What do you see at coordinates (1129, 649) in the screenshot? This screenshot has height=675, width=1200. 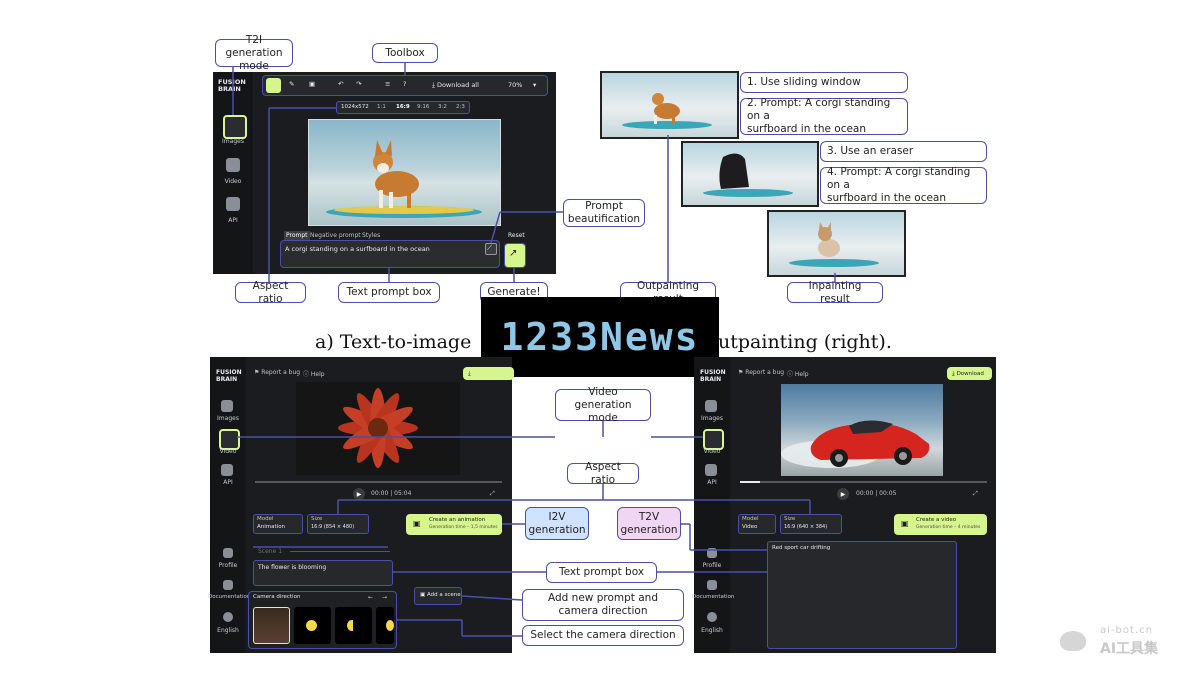 I see `site-watermark-name: AI工具集` at bounding box center [1129, 649].